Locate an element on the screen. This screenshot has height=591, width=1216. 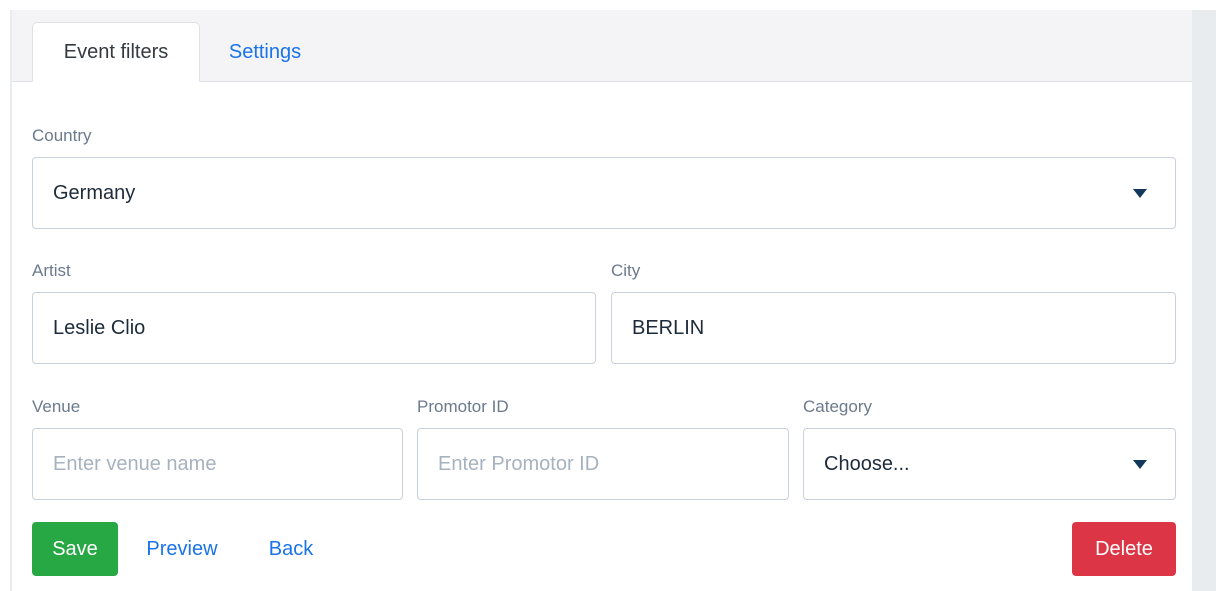
category-label: Category is located at coordinates (837, 406).